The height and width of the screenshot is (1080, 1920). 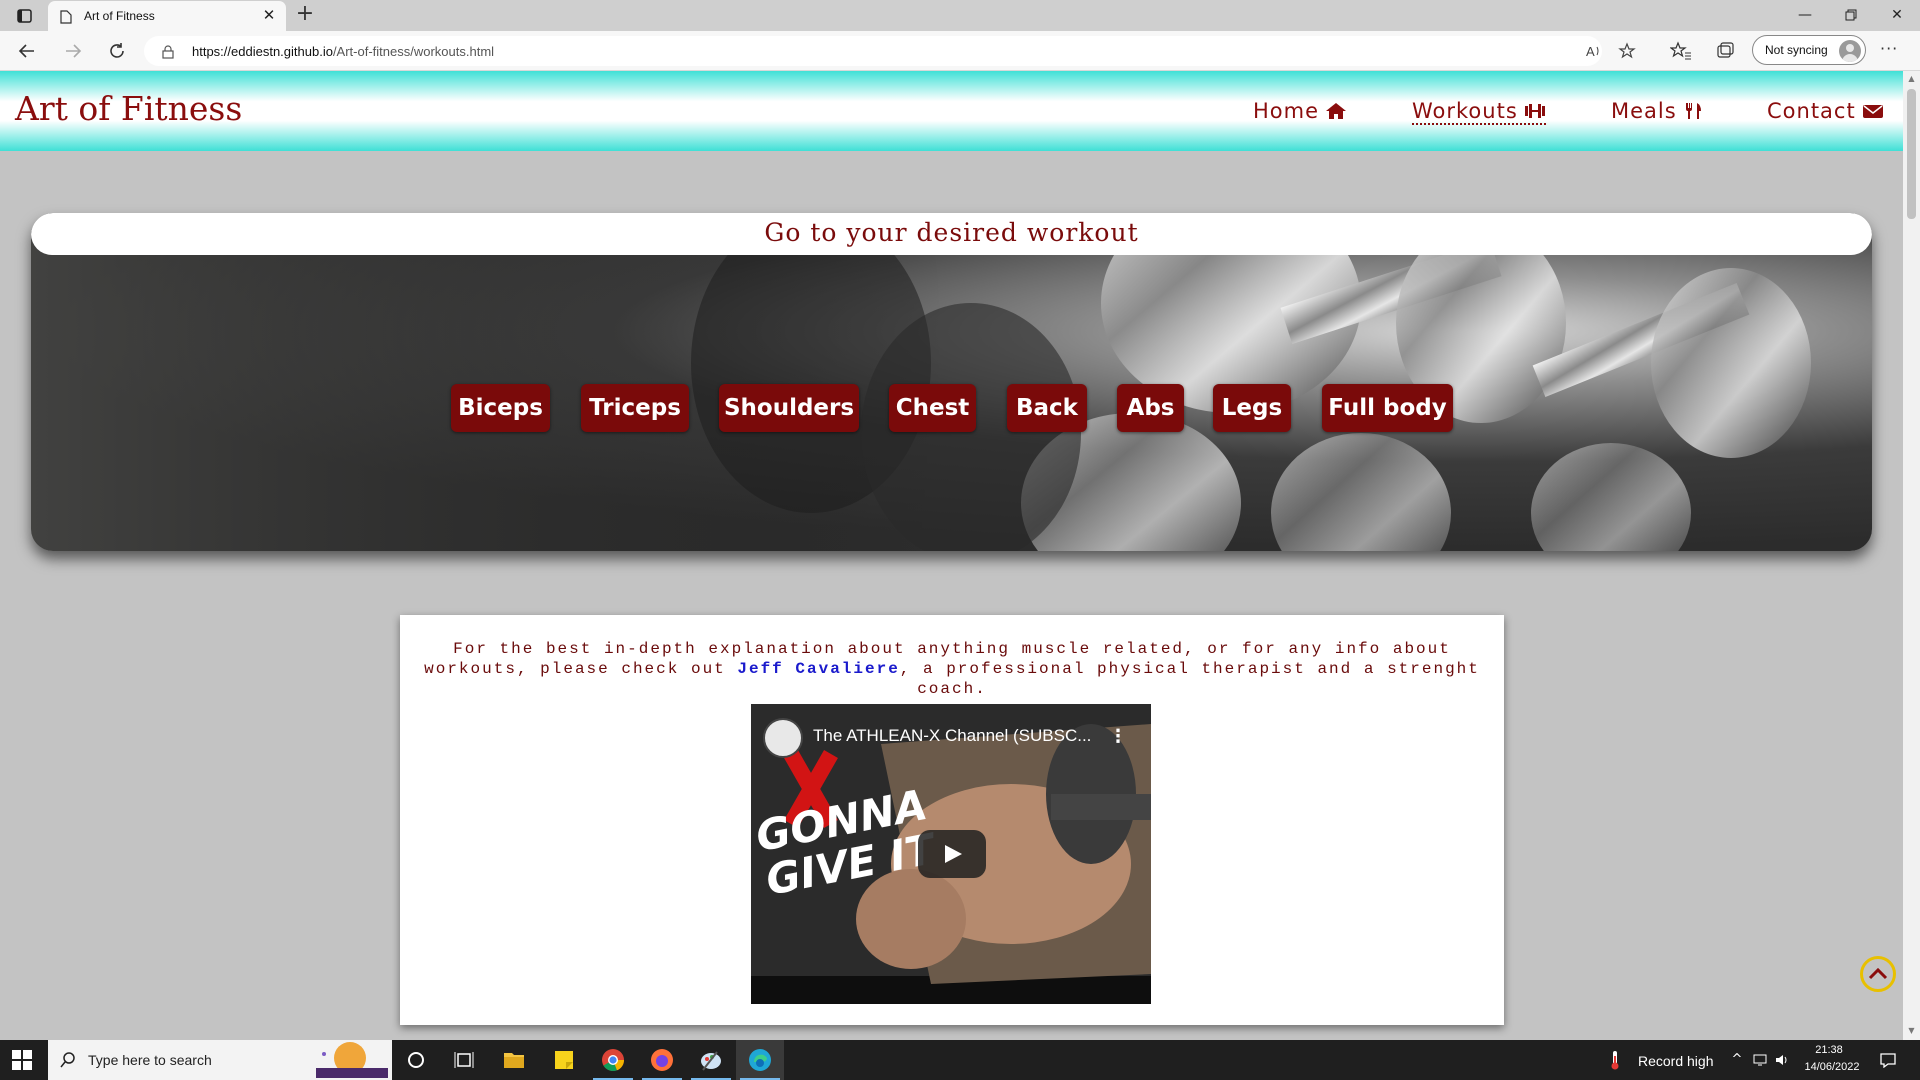 I want to click on sticky-notes-icon, so click(x=564, y=1060).